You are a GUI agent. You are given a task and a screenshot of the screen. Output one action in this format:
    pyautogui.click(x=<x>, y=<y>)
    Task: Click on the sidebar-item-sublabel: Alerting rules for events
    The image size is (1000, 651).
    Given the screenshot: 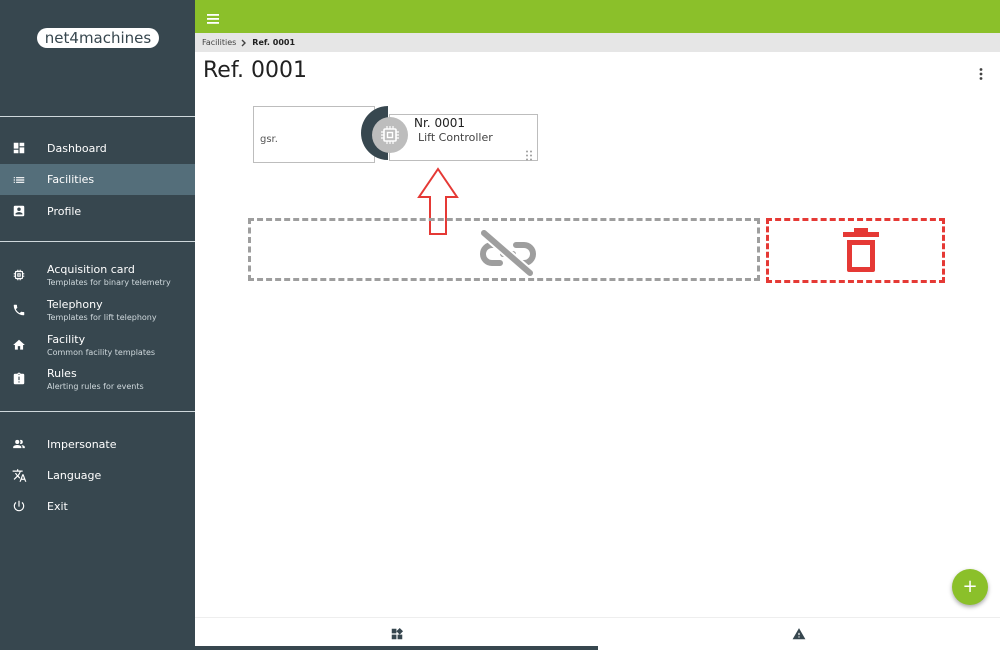 What is the action you would take?
    pyautogui.click(x=95, y=386)
    